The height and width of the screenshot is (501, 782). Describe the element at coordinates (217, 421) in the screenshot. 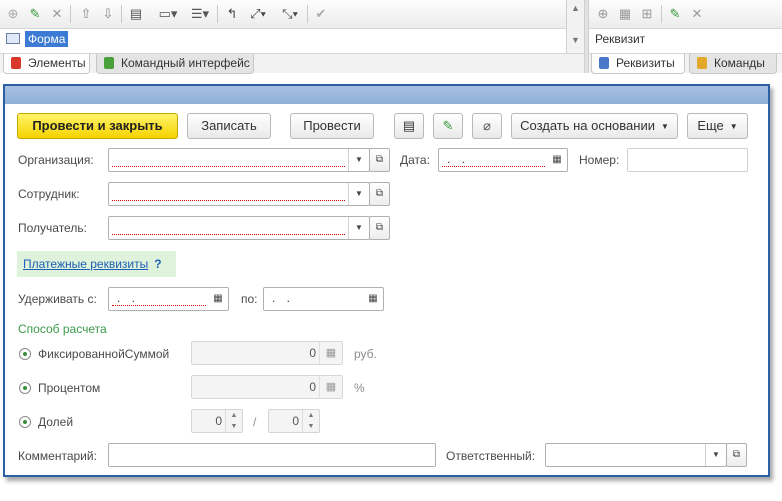

I see `share-numerator-field: 0 ▲ ▼` at that location.